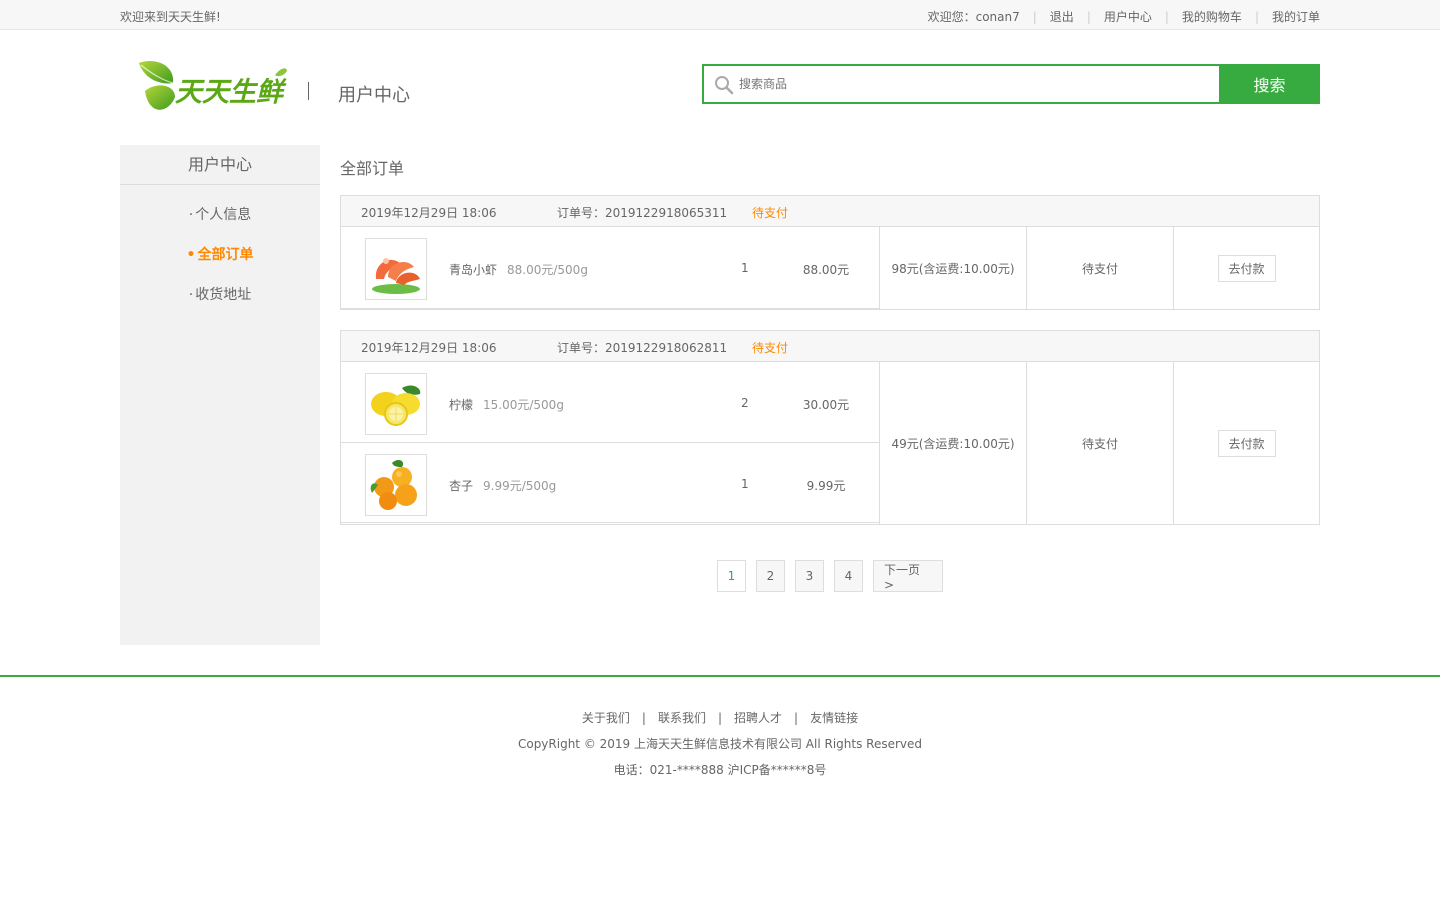 This screenshot has height=900, width=1440. Describe the element at coordinates (225, 255) in the screenshot. I see `sidebar-item-label: 全部订单` at that location.